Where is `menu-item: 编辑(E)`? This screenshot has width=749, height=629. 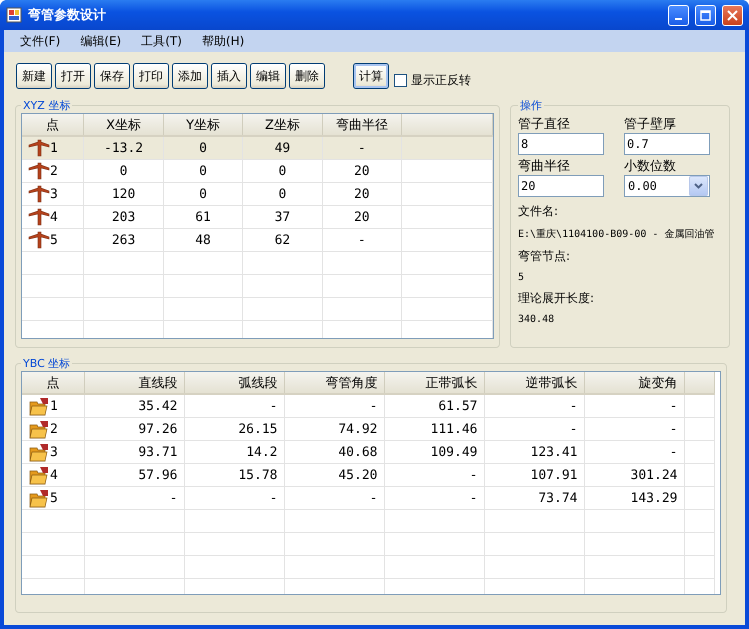 menu-item: 编辑(E) is located at coordinates (101, 41).